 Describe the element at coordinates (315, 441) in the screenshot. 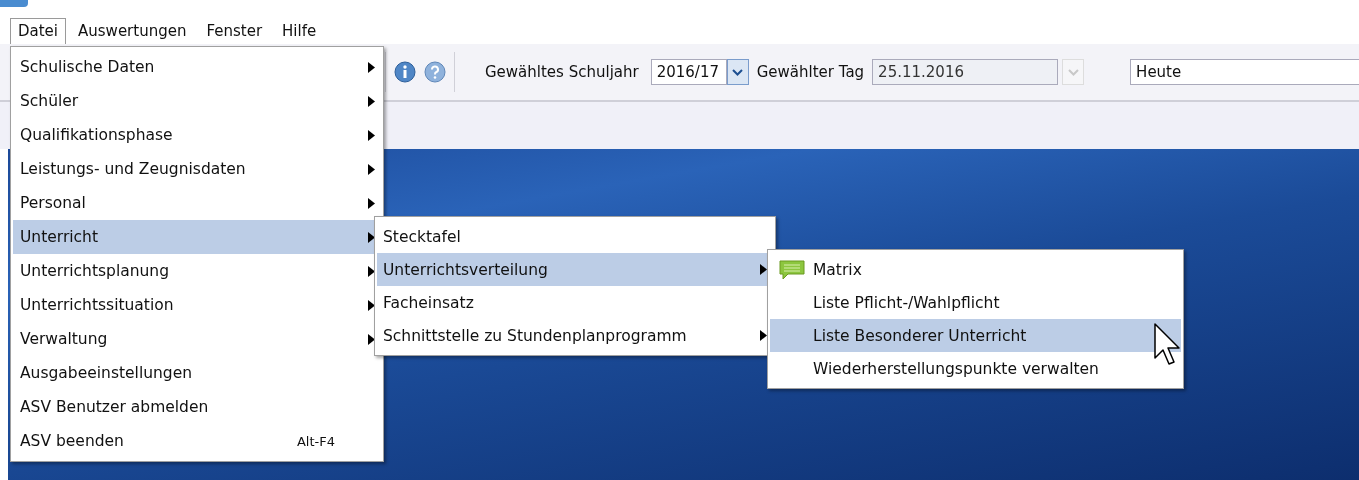

I see `shortcut-label: Alt-F4` at that location.